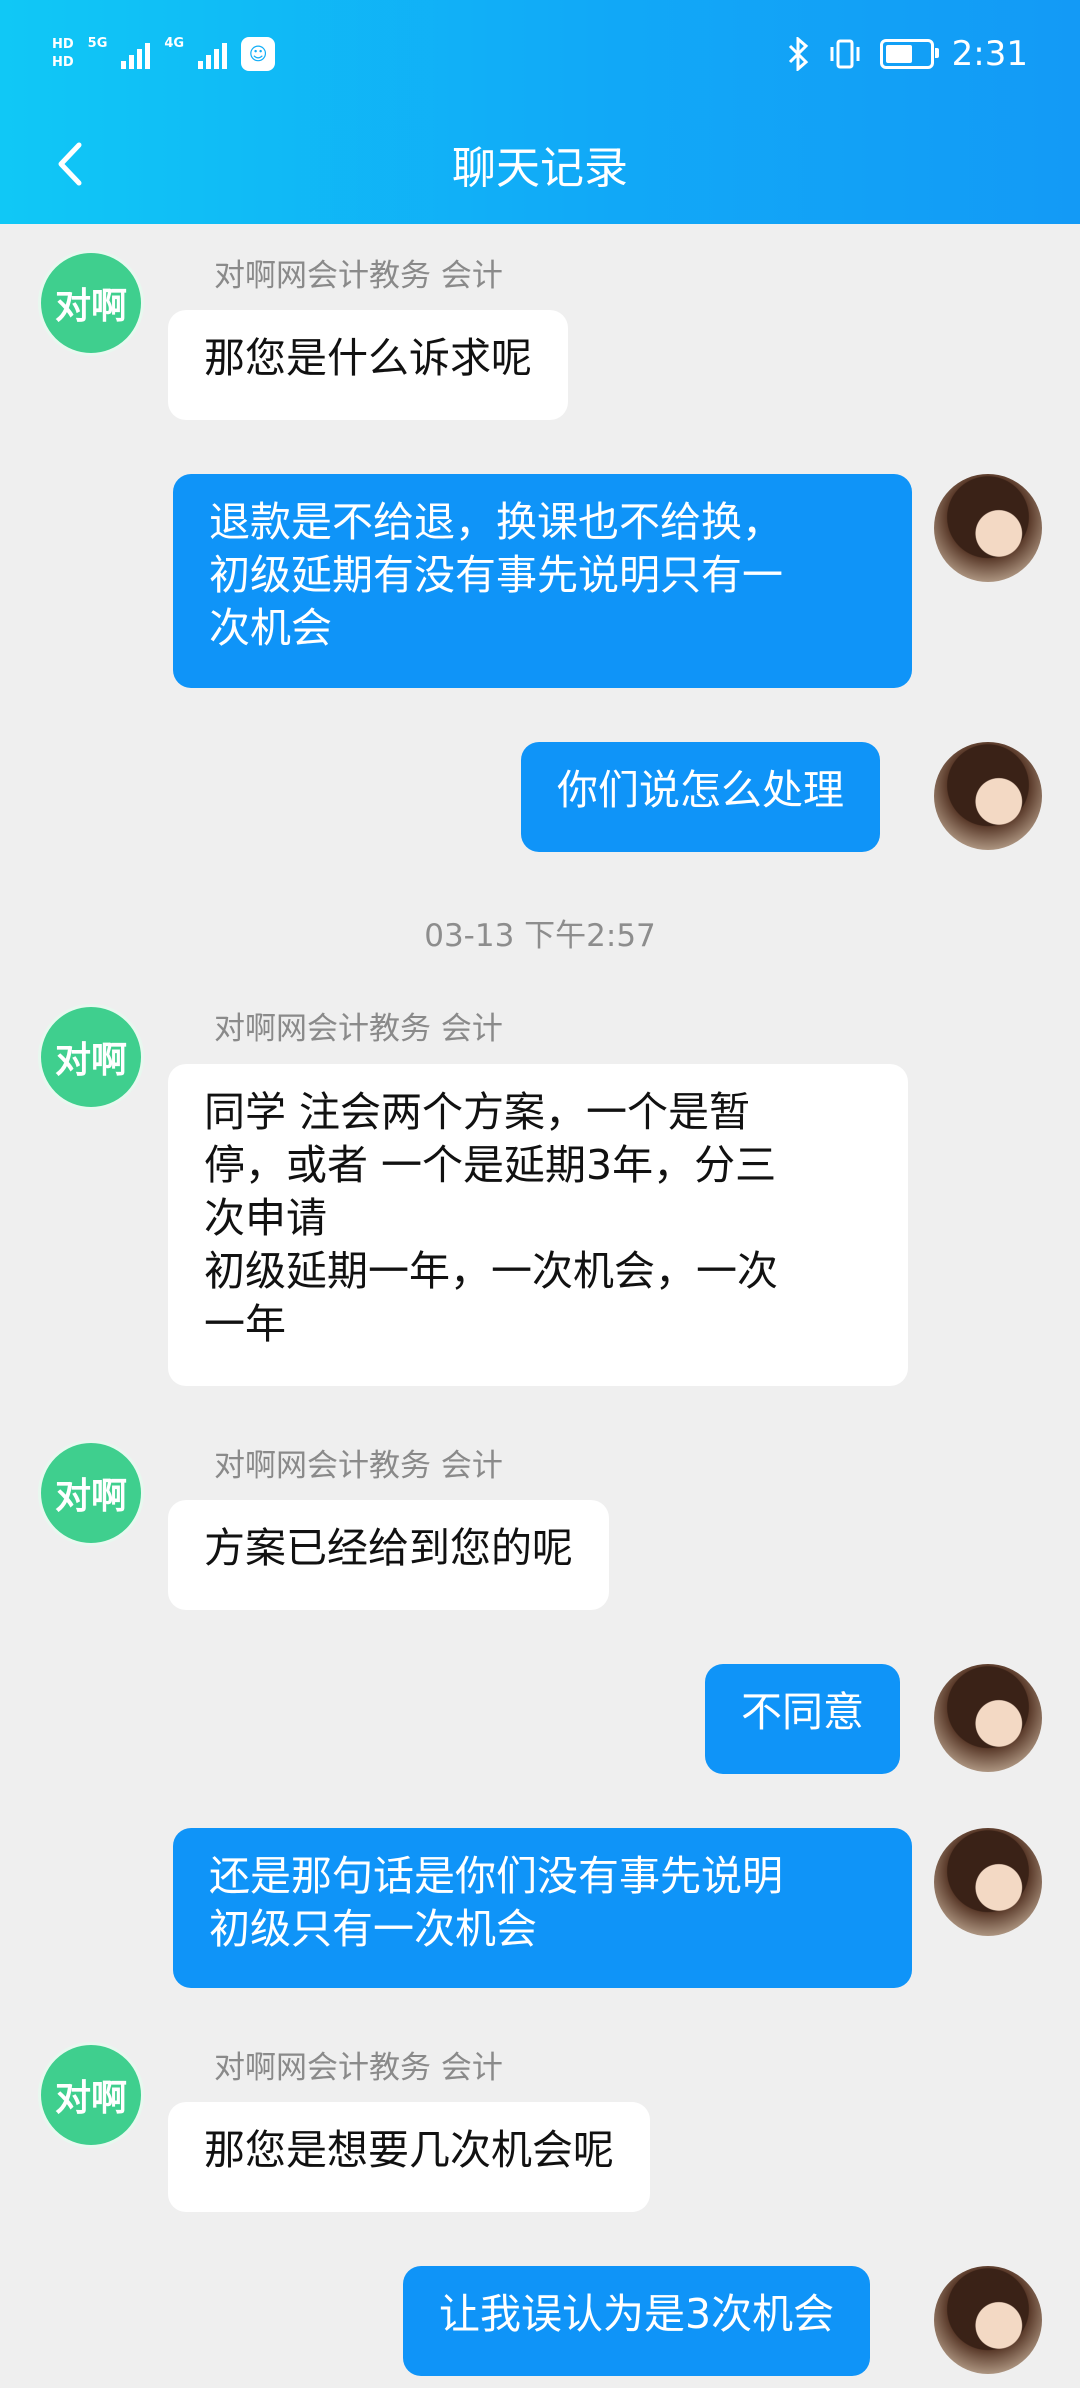  What do you see at coordinates (97, 43) in the screenshot?
I see `network-5g-label: 5G` at bounding box center [97, 43].